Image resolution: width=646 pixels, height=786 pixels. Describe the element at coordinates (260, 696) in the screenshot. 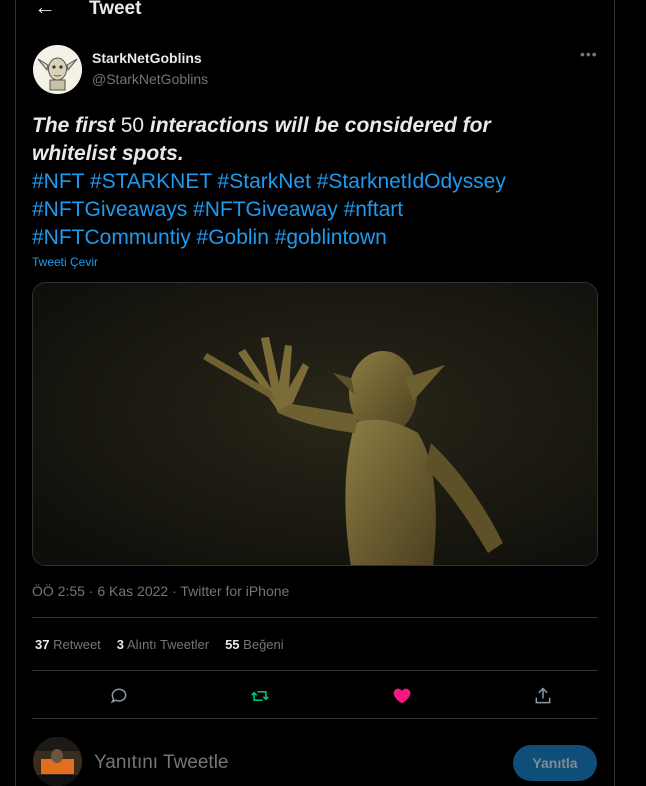

I see `retweet-icon` at that location.